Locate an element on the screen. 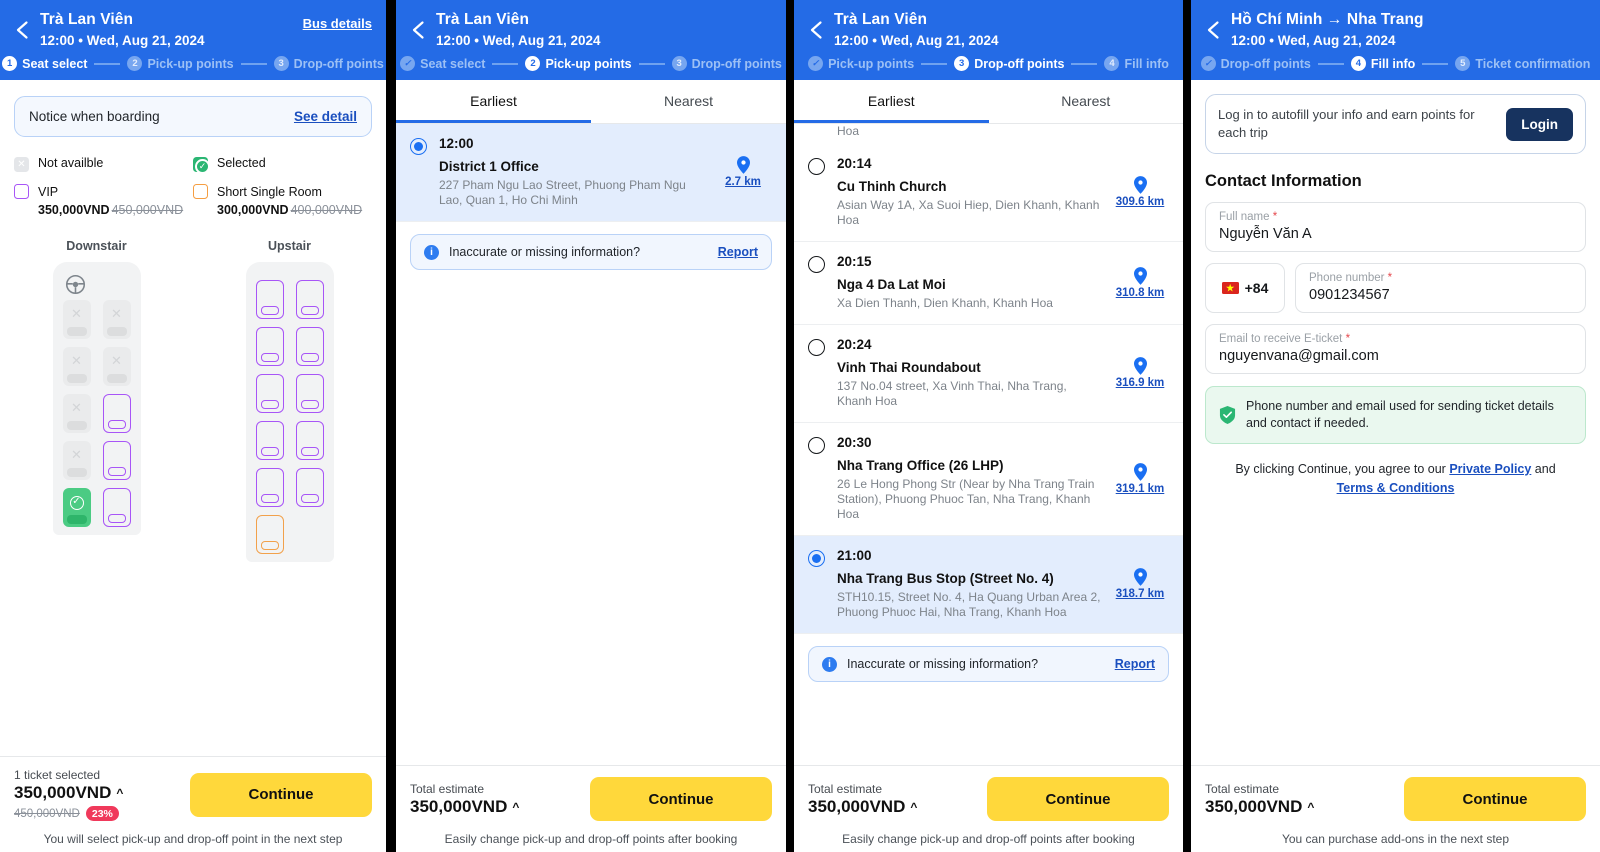 The width and height of the screenshot is (1600, 852). point-distance: 309.6 km is located at coordinates (1140, 192).